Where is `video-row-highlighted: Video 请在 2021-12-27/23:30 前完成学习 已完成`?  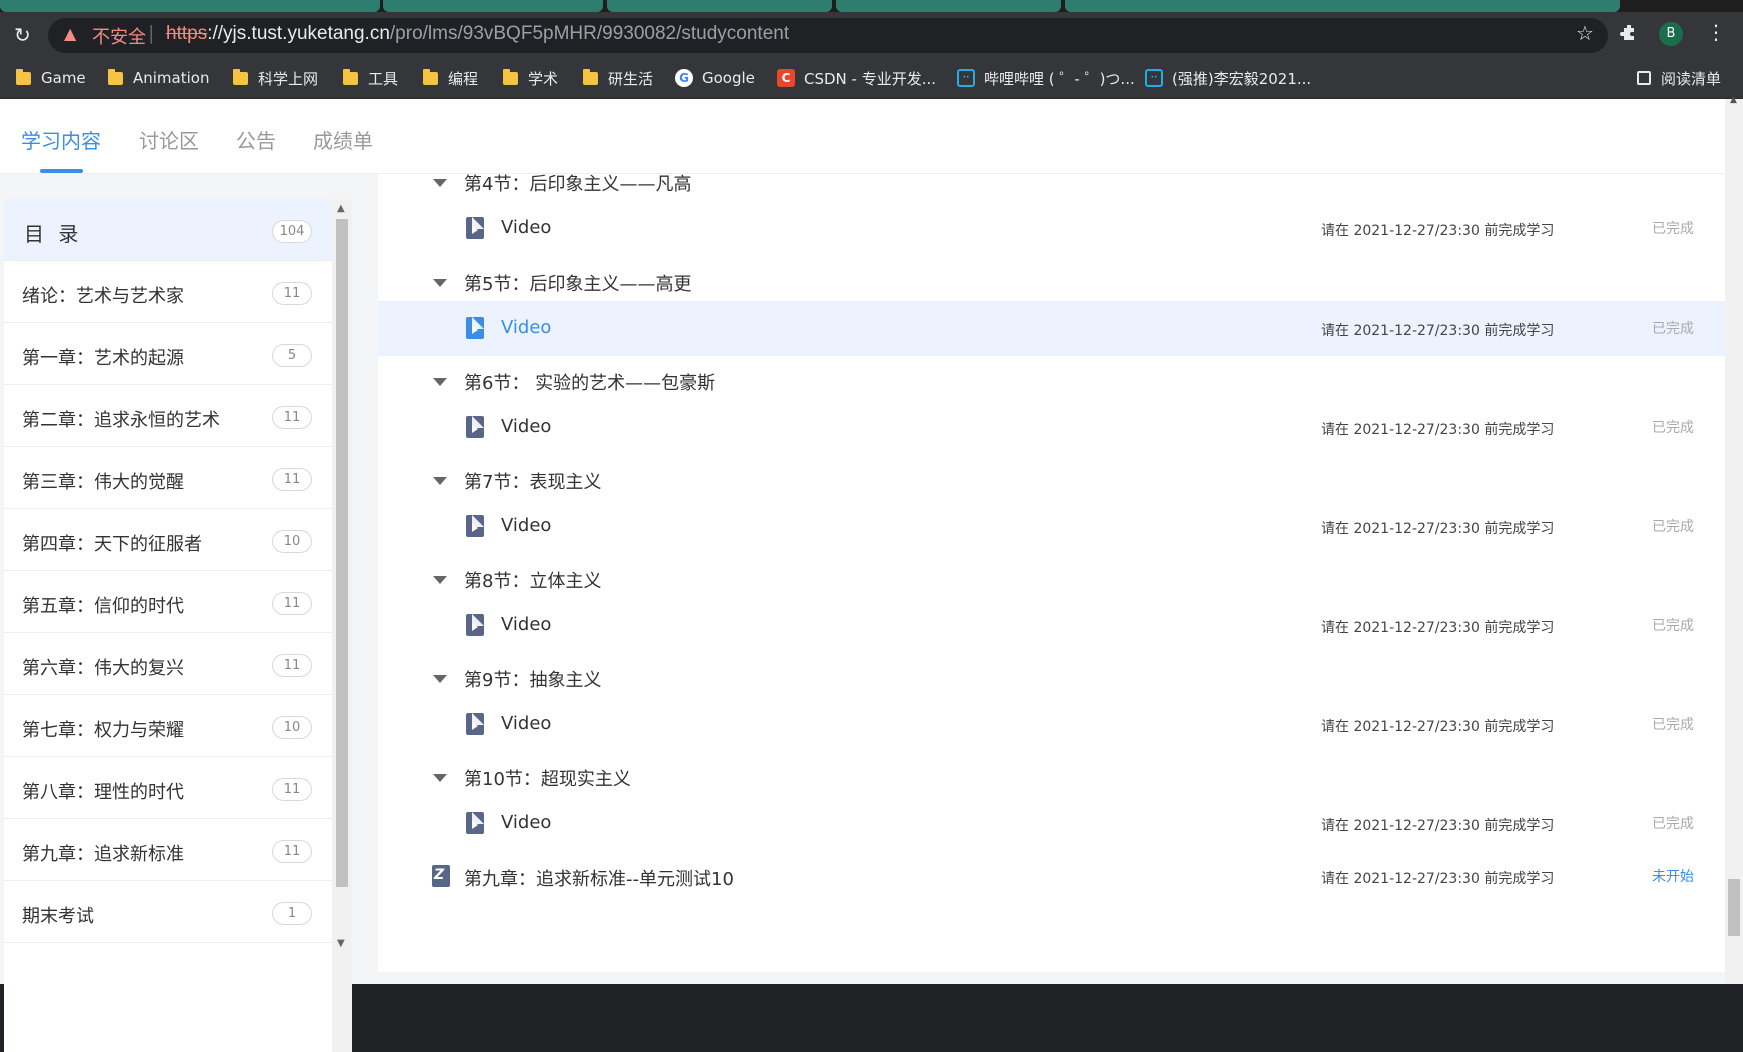
video-row-highlighted: Video 请在 2021-12-27/23:30 前完成学习 已完成 is located at coordinates (1051, 328).